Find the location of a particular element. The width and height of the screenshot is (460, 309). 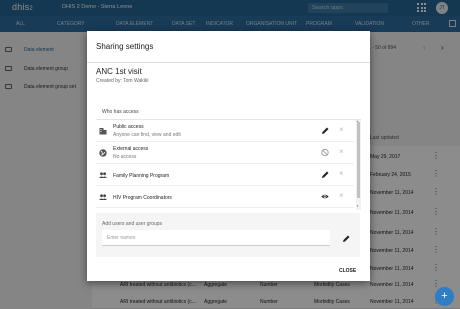

business-icon is located at coordinates (103, 131).